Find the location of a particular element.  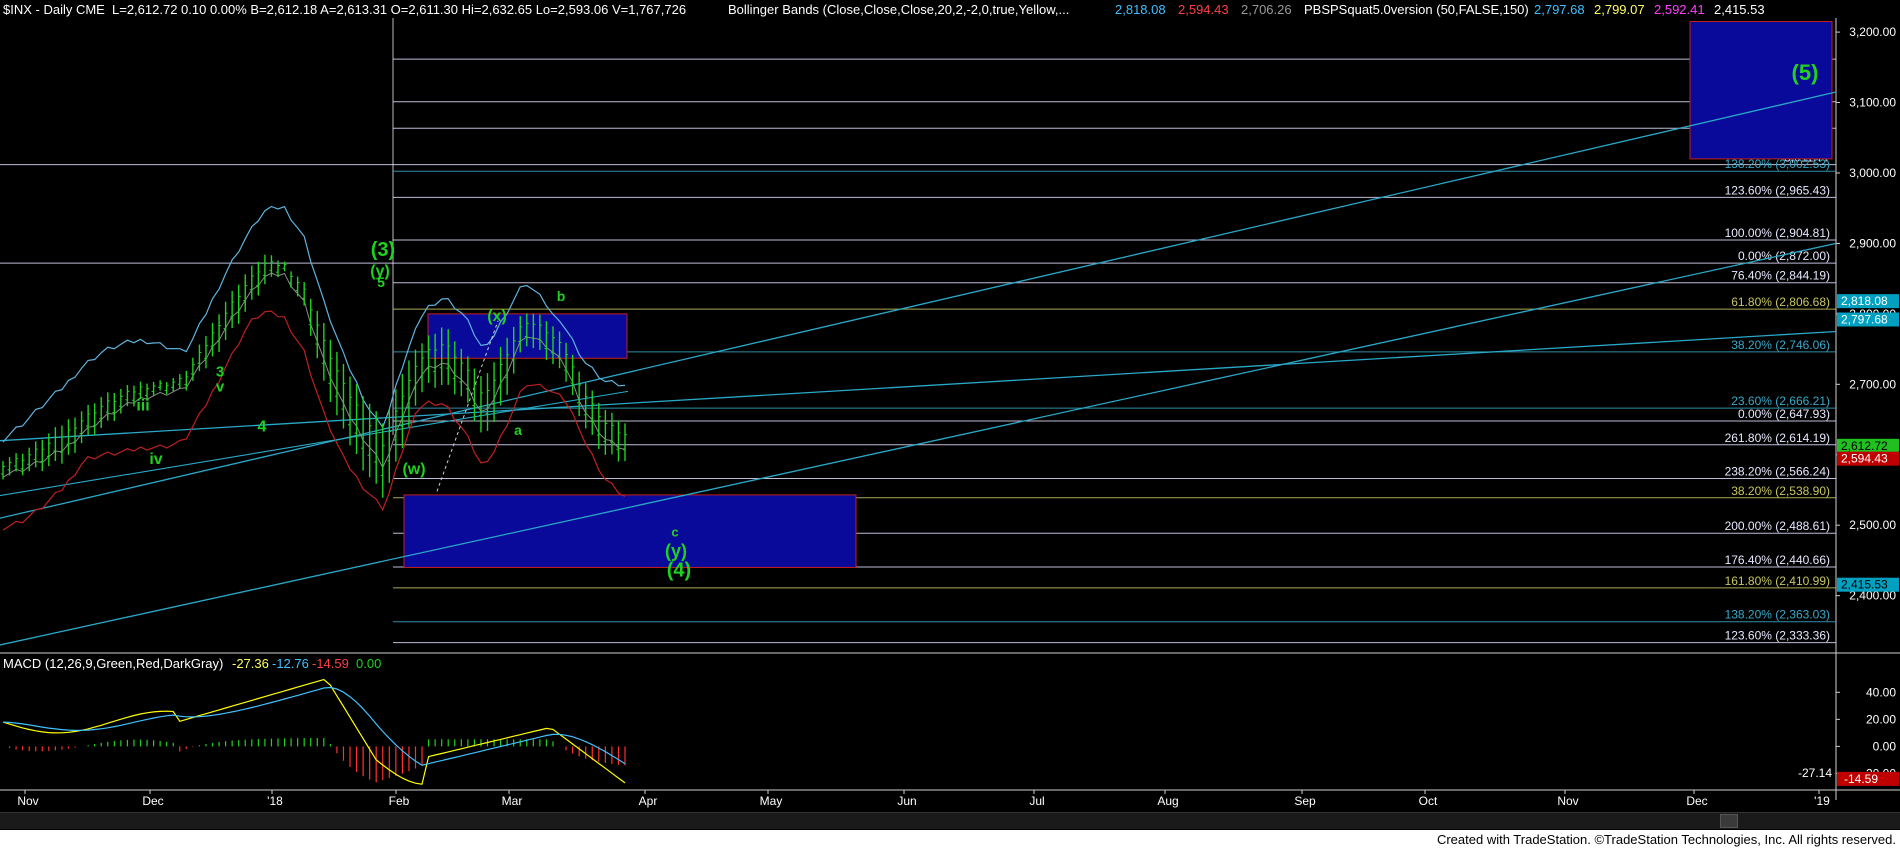

fib-label: 100.00% (2,904.81) is located at coordinates (1777, 233).